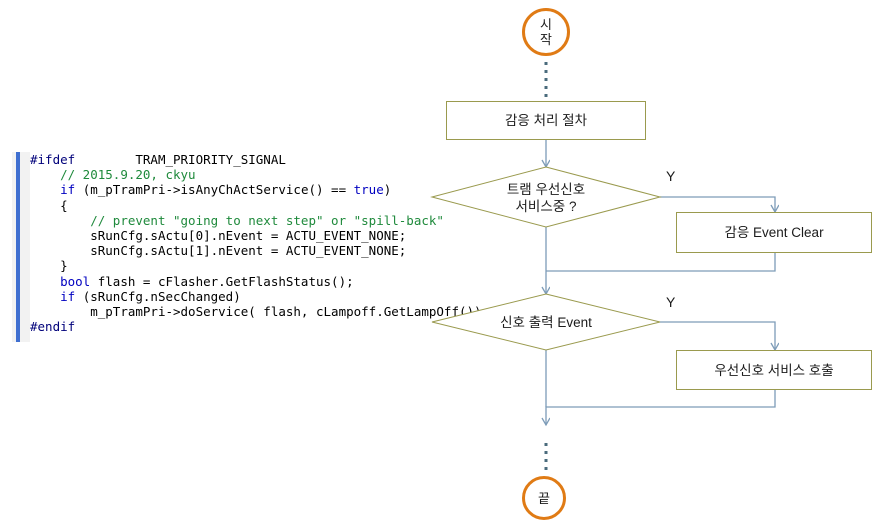 This screenshot has width=873, height=525. Describe the element at coordinates (546, 322) in the screenshot. I see `node-decision-2-label: 신호 출력 Event` at that location.